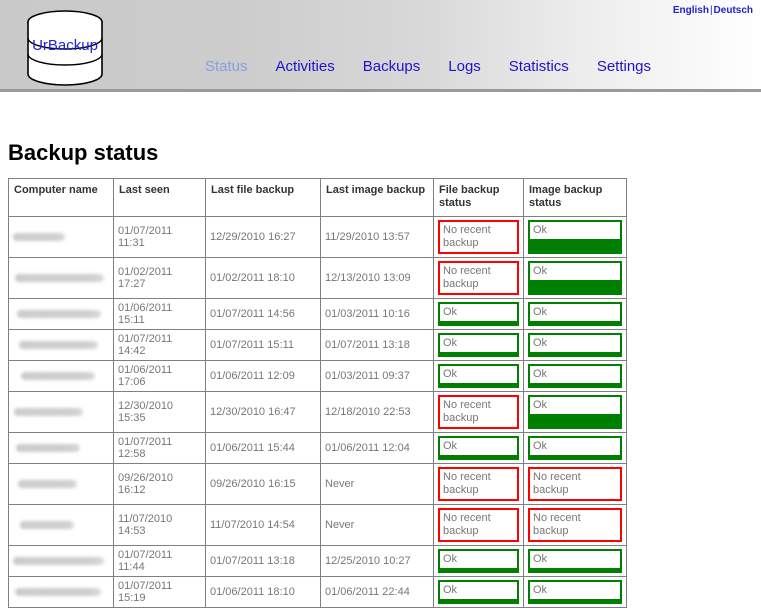 This screenshot has width=761, height=608. What do you see at coordinates (263, 197) in the screenshot?
I see `column-header-last-file-backup: Last file backup` at bounding box center [263, 197].